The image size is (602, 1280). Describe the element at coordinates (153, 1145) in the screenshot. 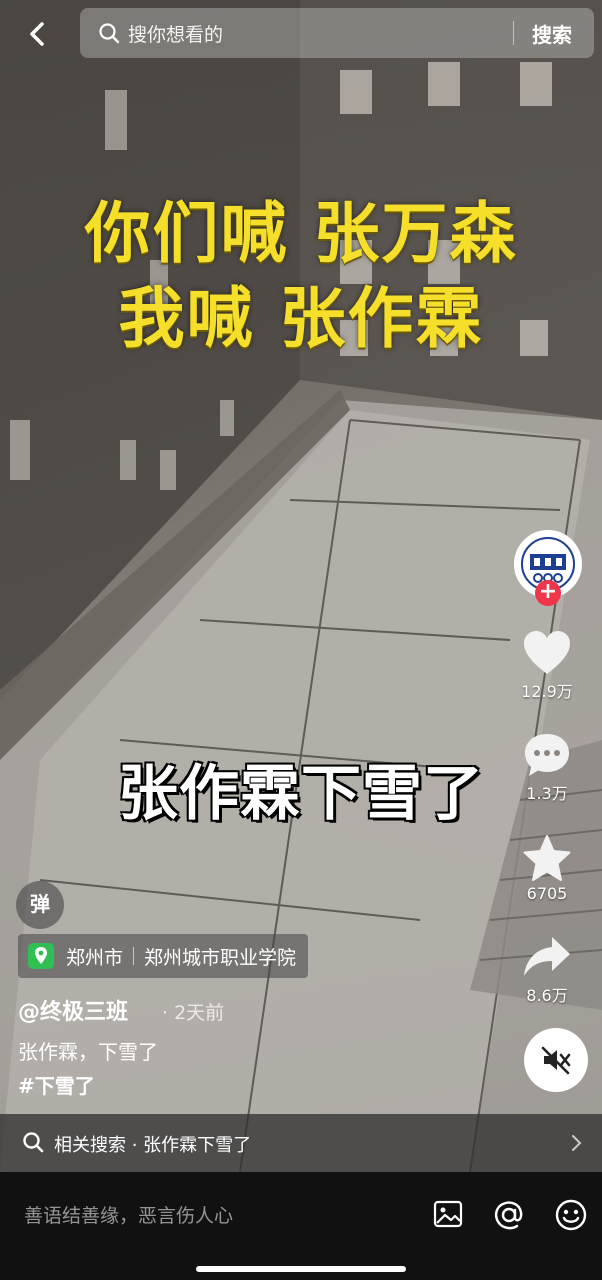

I see `related-search-text: 相关搜索 · 张作霖下雪了` at that location.